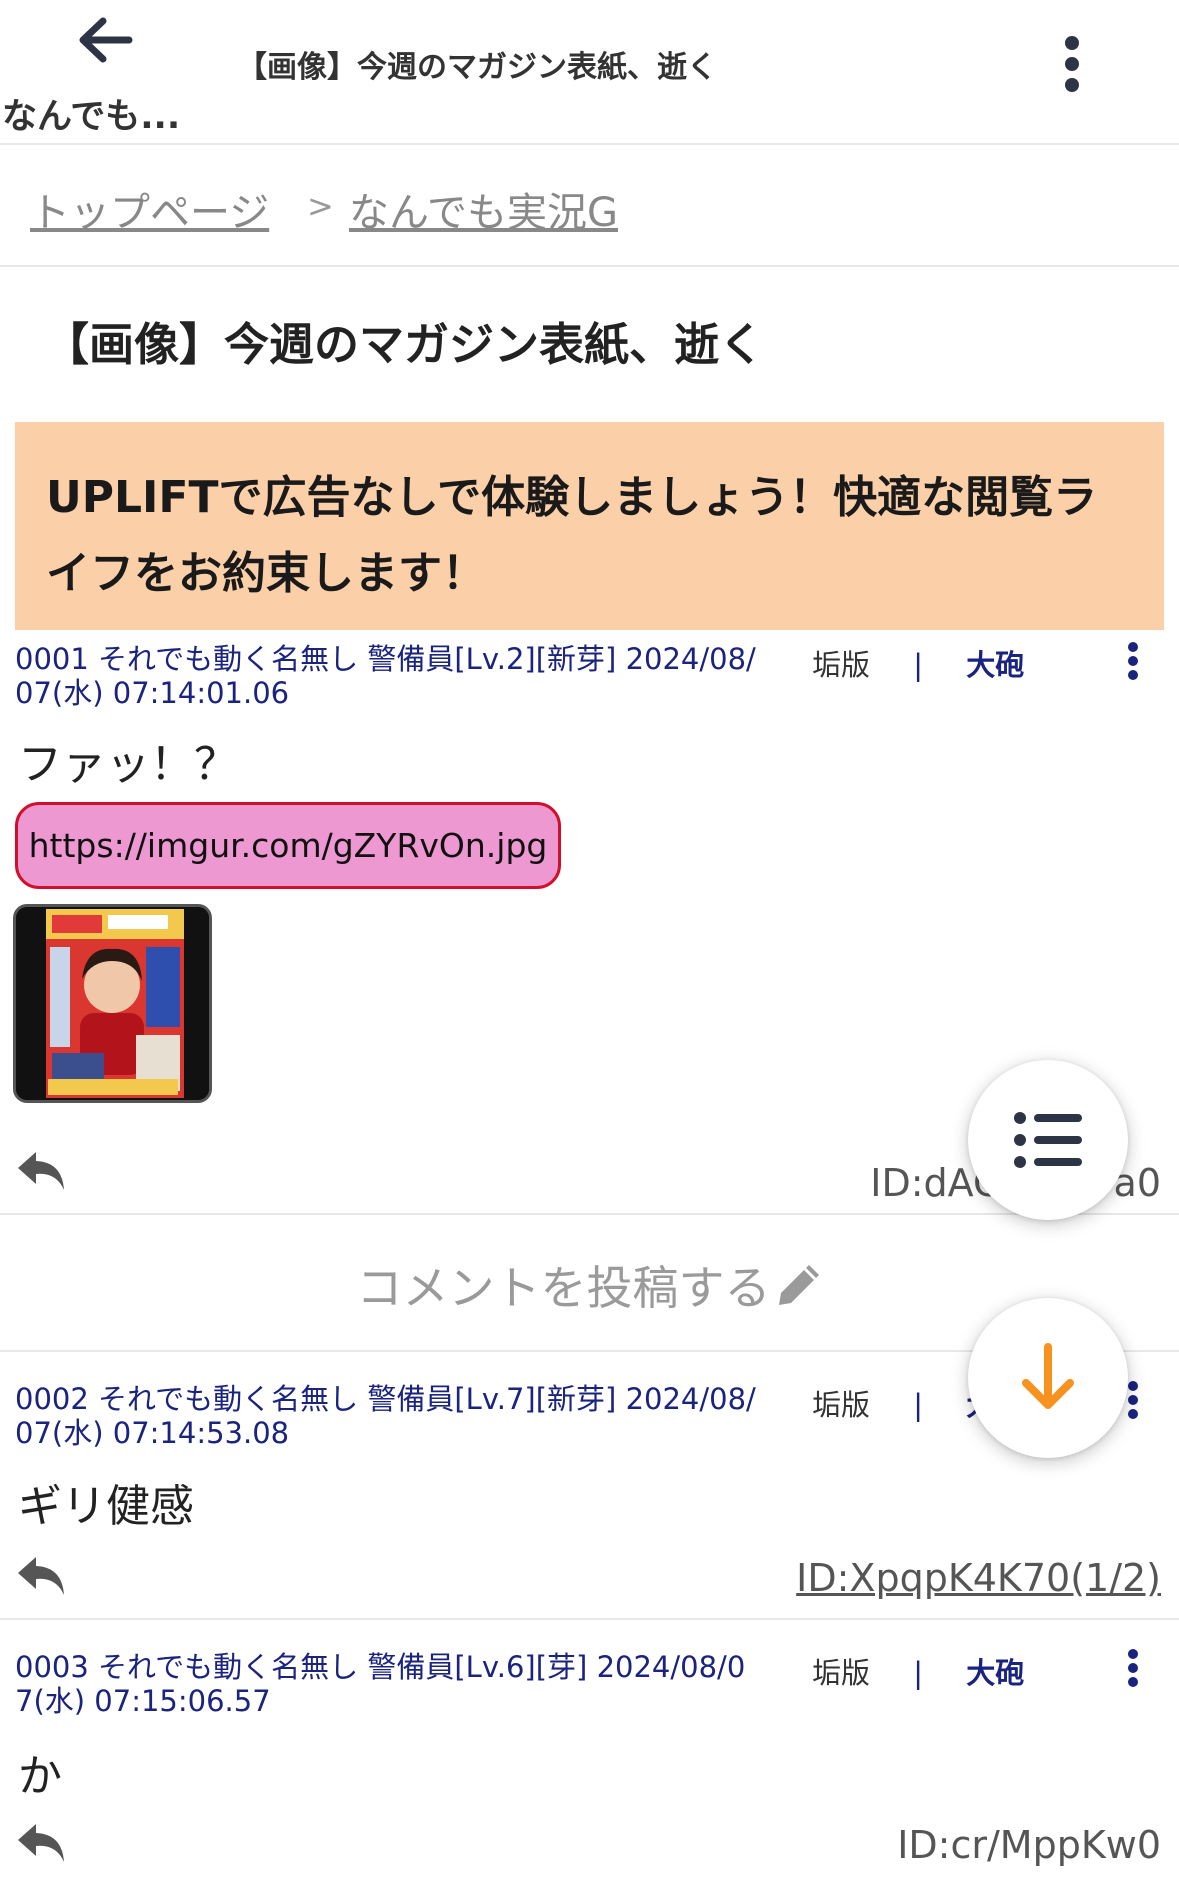 The height and width of the screenshot is (1882, 1179). Describe the element at coordinates (1029, 1845) in the screenshot. I see `post-id: ID:cr/MppKw0` at that location.